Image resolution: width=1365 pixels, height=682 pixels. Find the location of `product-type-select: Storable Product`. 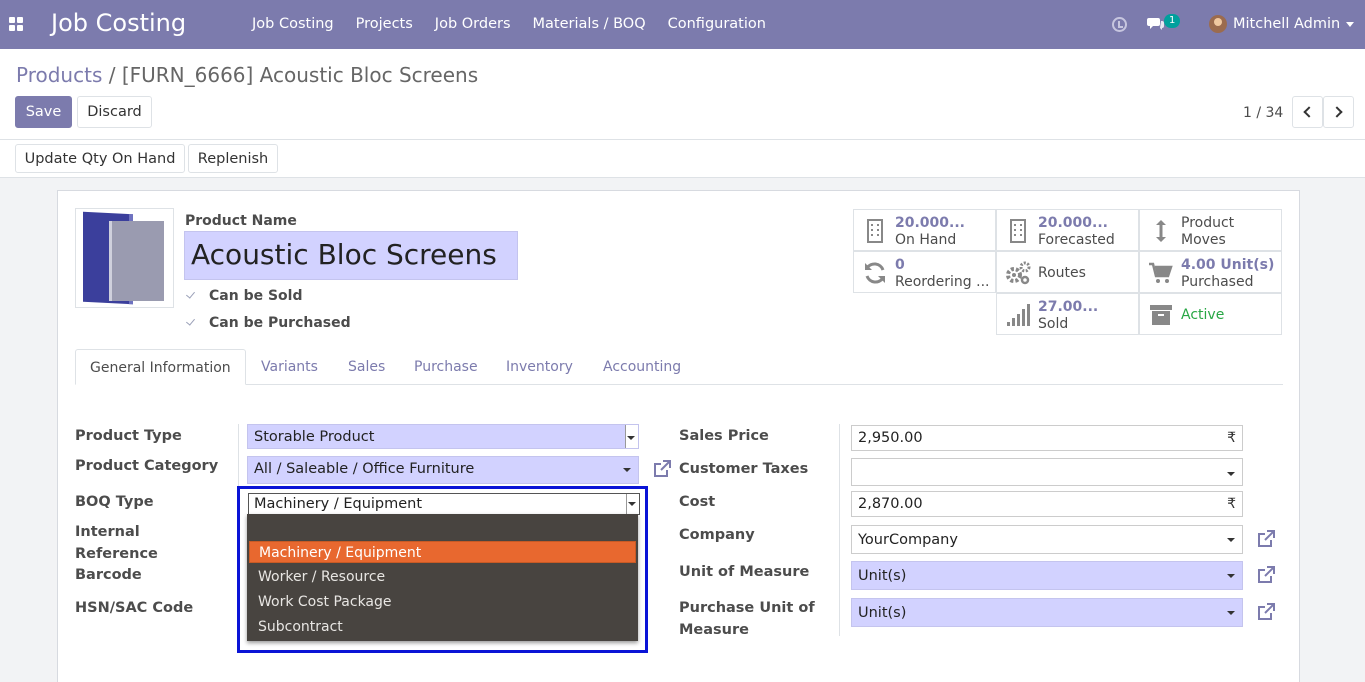

product-type-select: Storable Product is located at coordinates (443, 436).